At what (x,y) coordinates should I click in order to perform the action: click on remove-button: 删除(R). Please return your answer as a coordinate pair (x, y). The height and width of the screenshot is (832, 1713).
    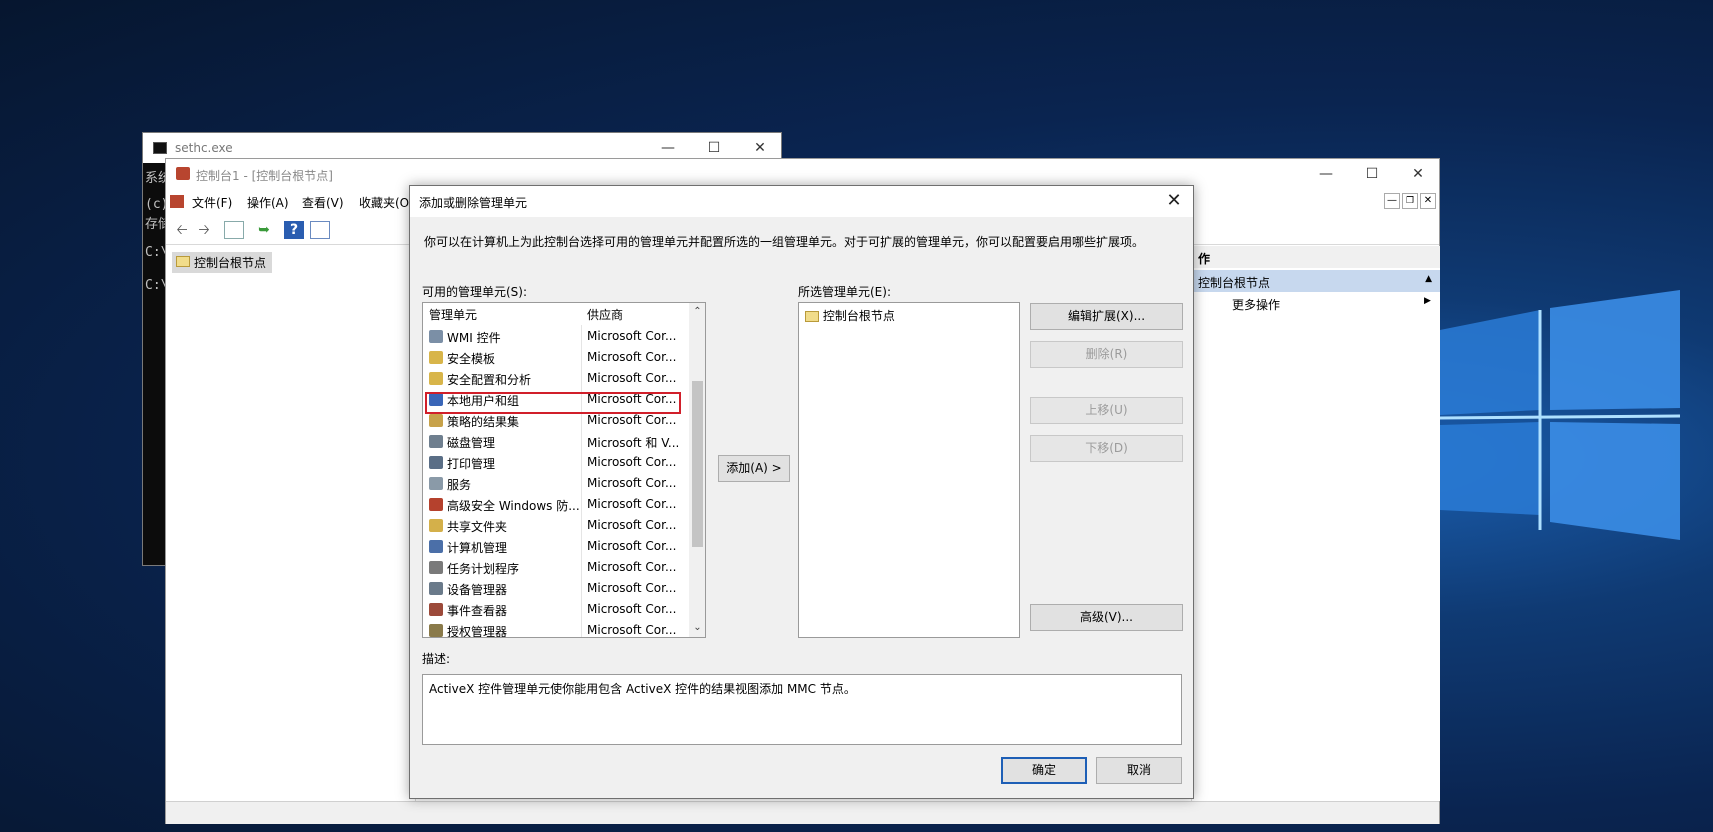
    Looking at the image, I should click on (1106, 354).